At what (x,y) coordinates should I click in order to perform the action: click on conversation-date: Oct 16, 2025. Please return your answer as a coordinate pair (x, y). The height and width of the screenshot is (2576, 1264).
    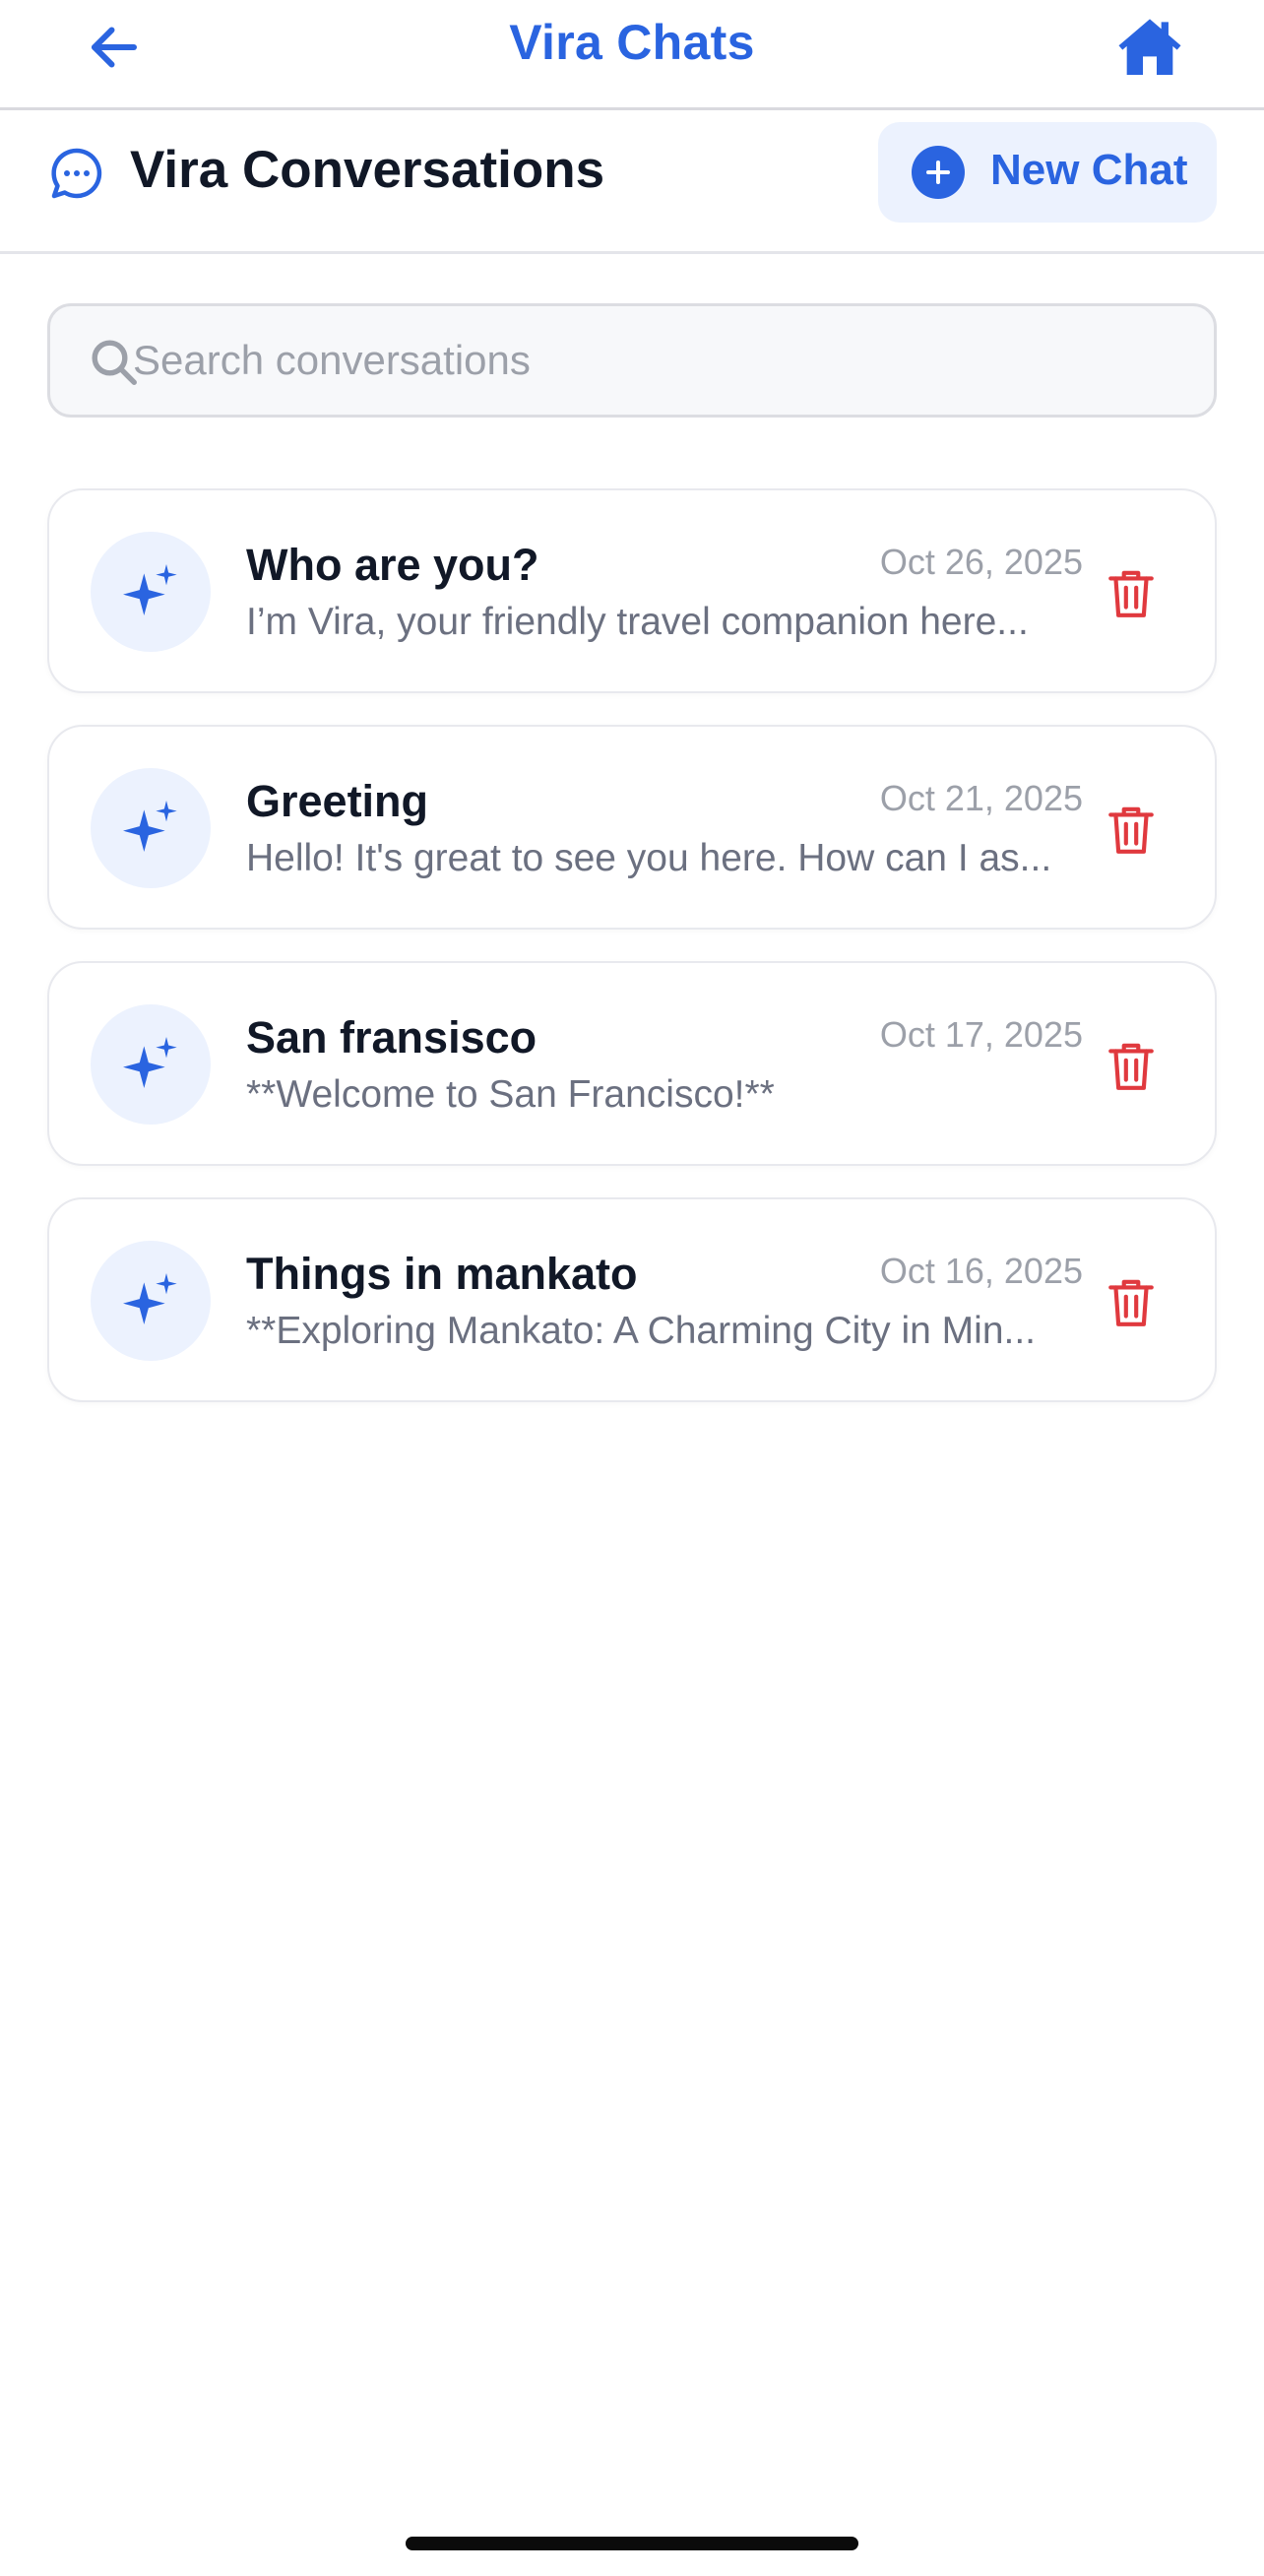
    Looking at the image, I should click on (981, 1271).